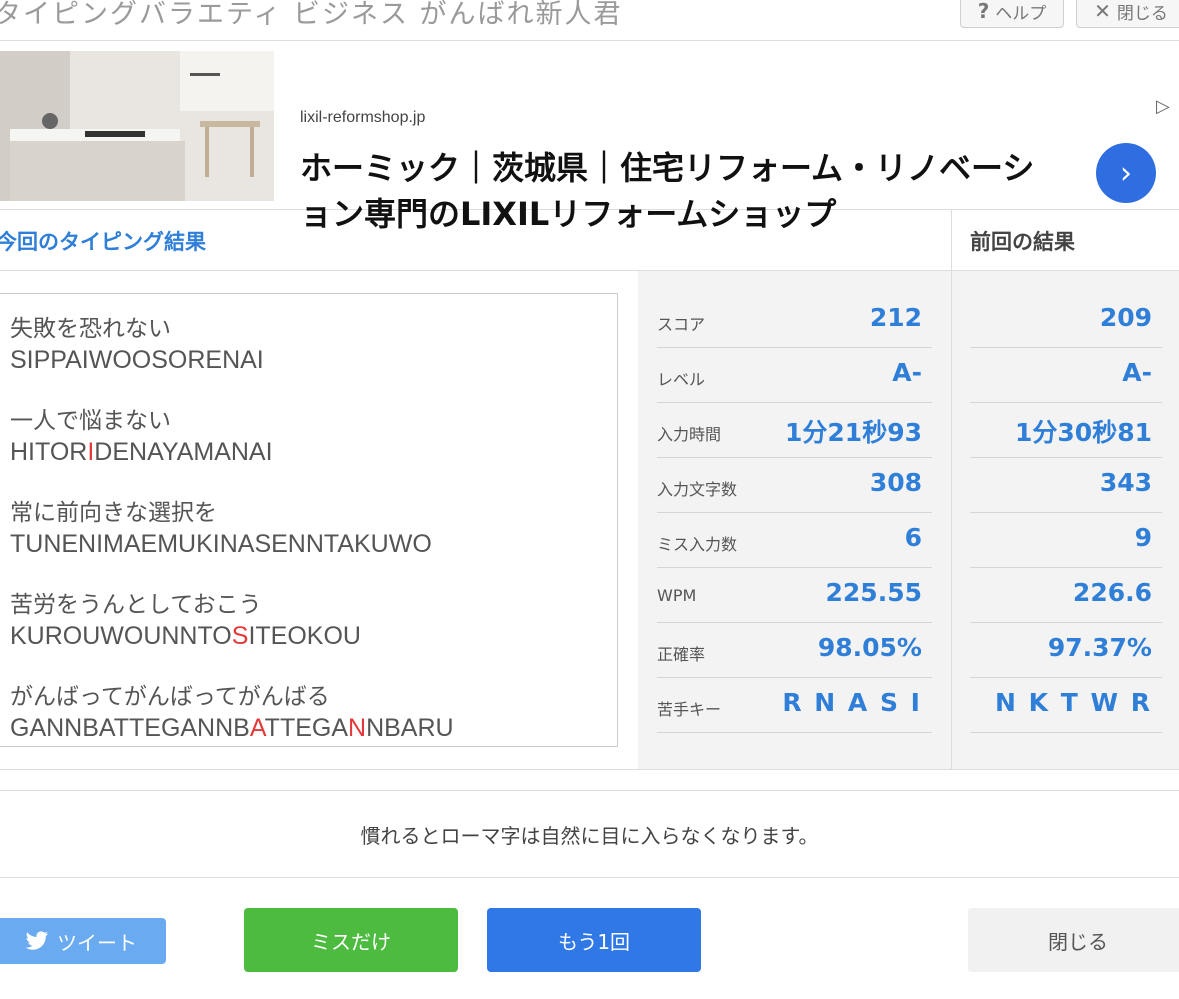 The height and width of the screenshot is (999, 1179). I want to click on tweet-button: ツイート, so click(83, 941).